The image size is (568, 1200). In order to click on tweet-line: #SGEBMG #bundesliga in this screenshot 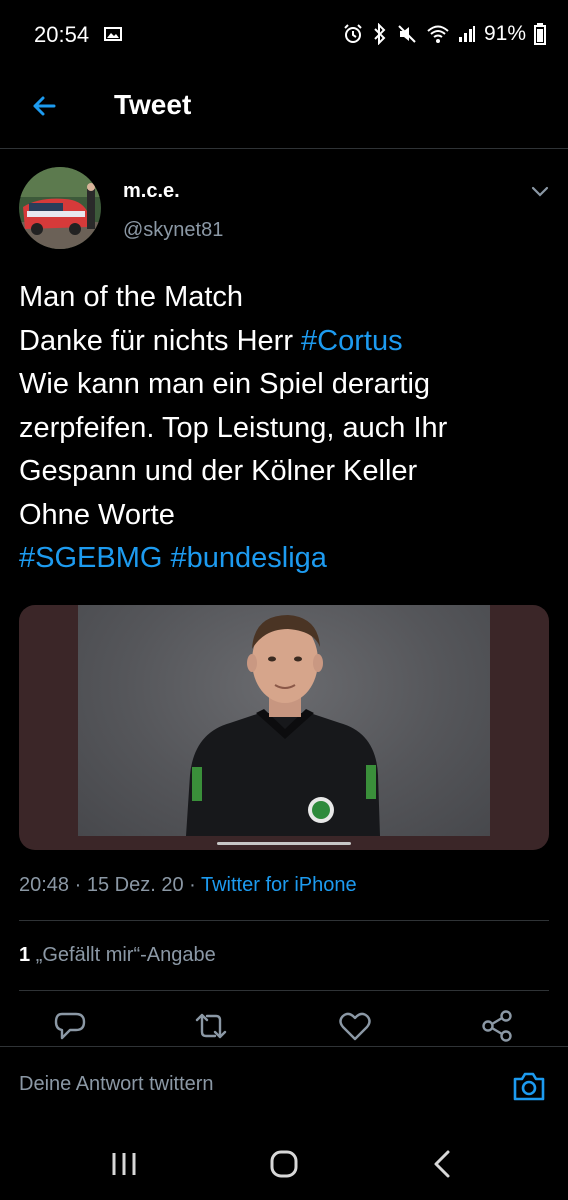, I will do `click(286, 559)`.